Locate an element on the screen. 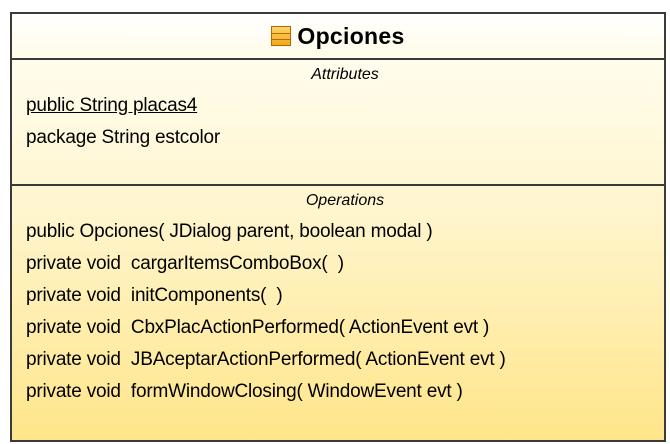 The height and width of the screenshot is (444, 670). class-header: Opciones is located at coordinates (338, 37).